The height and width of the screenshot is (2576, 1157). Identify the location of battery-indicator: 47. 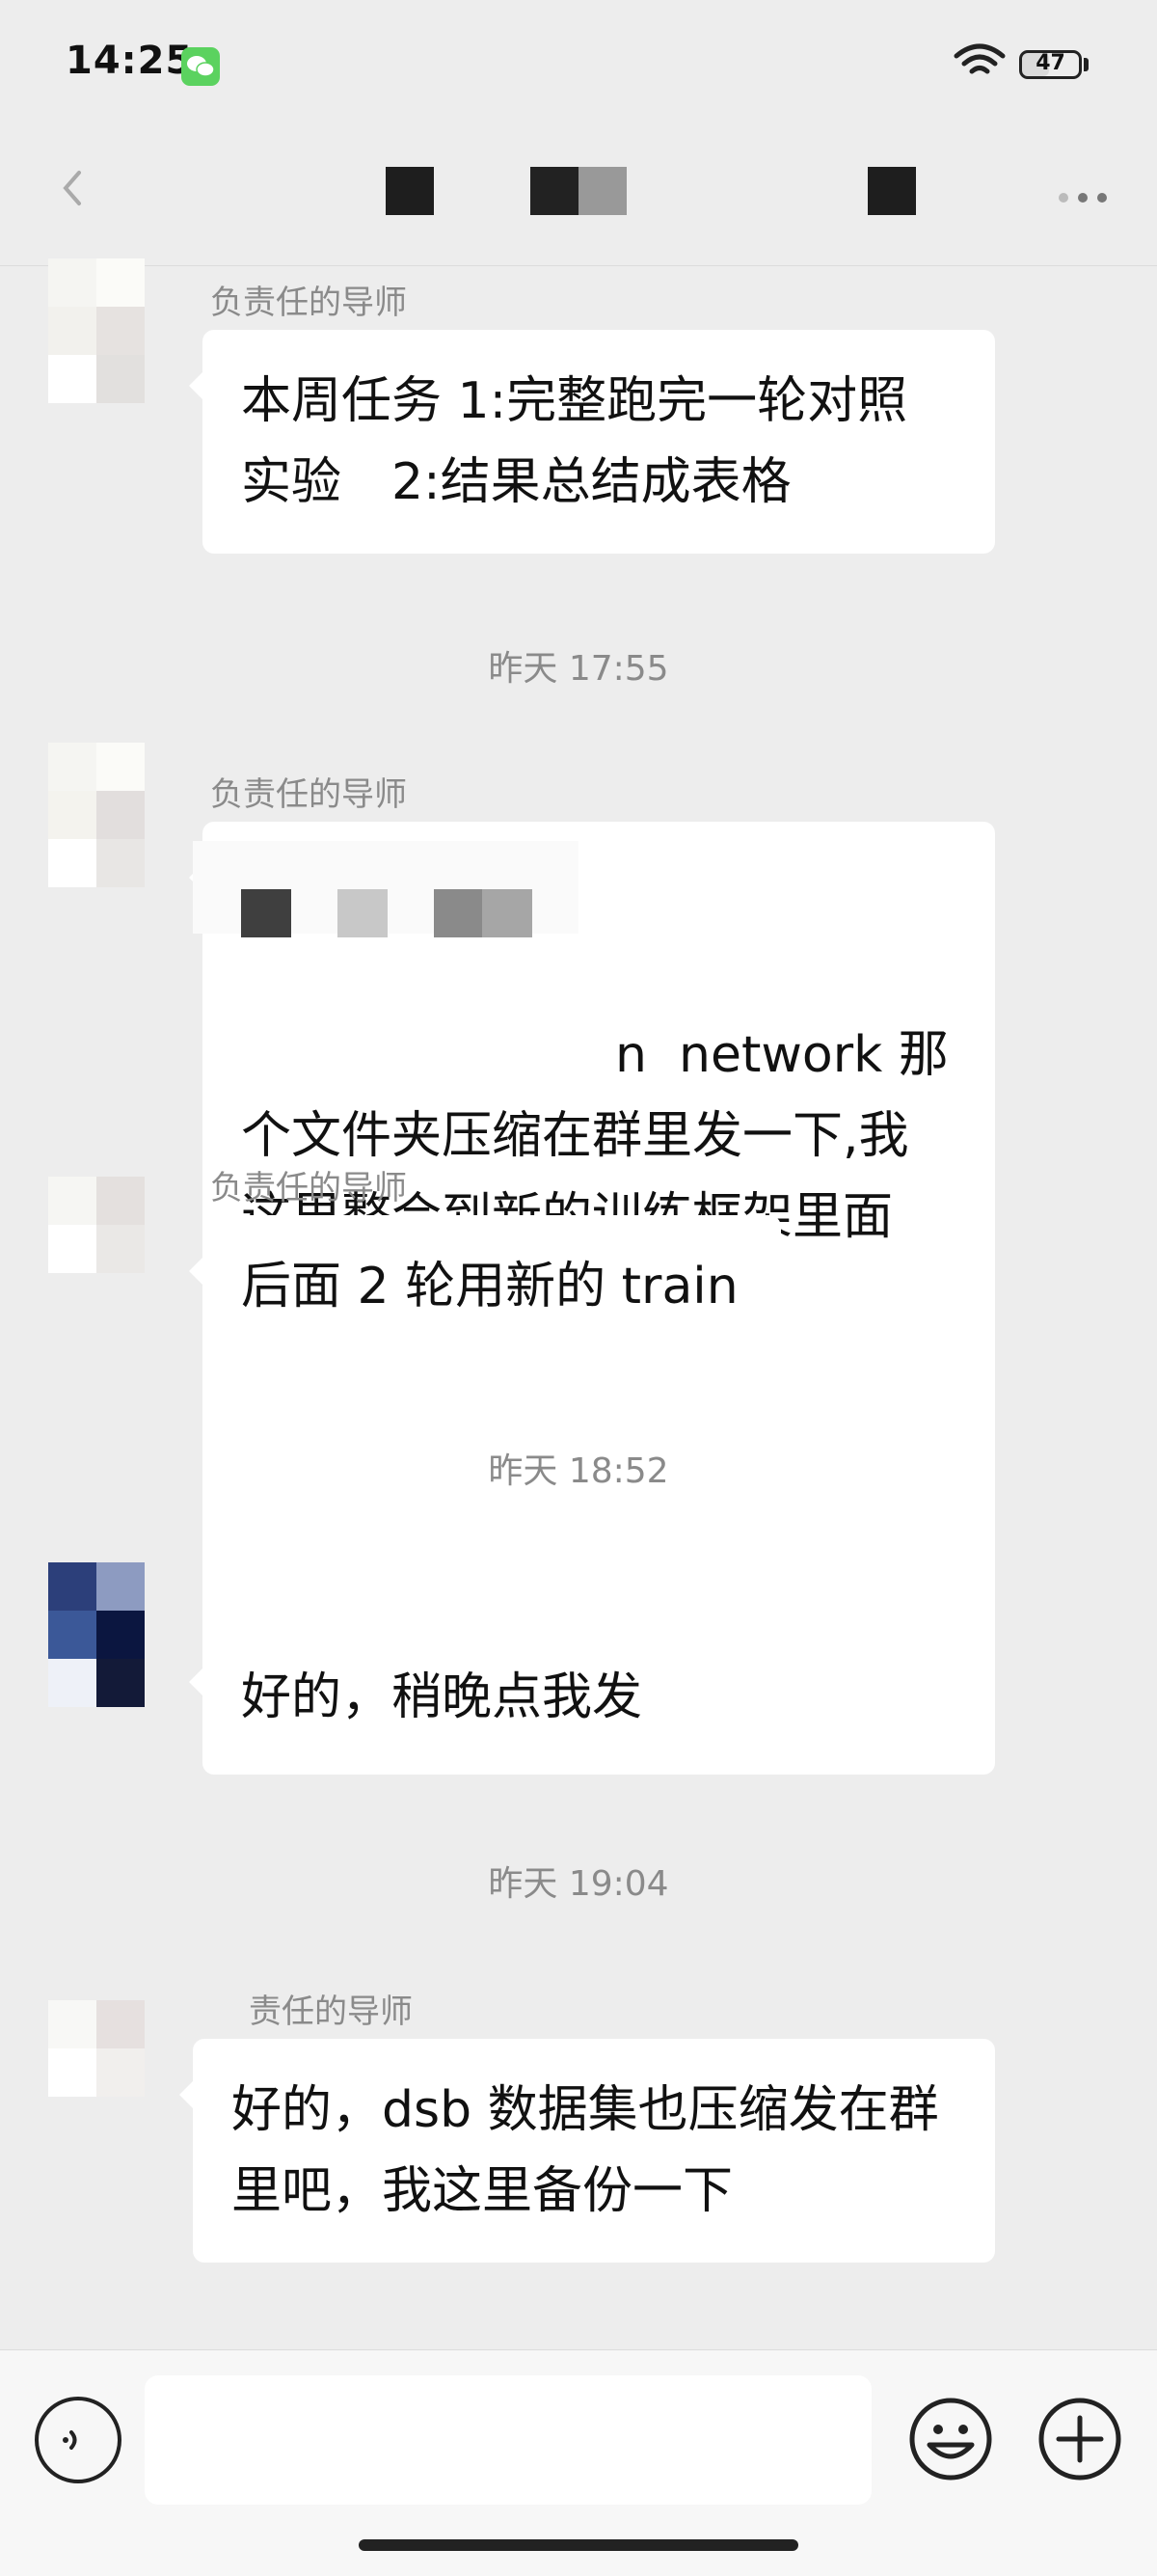
(1050, 64).